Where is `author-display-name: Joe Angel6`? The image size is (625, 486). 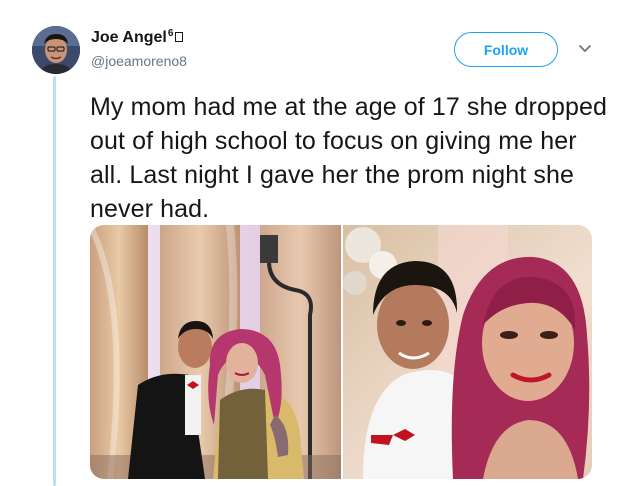 author-display-name: Joe Angel6 is located at coordinates (137, 37).